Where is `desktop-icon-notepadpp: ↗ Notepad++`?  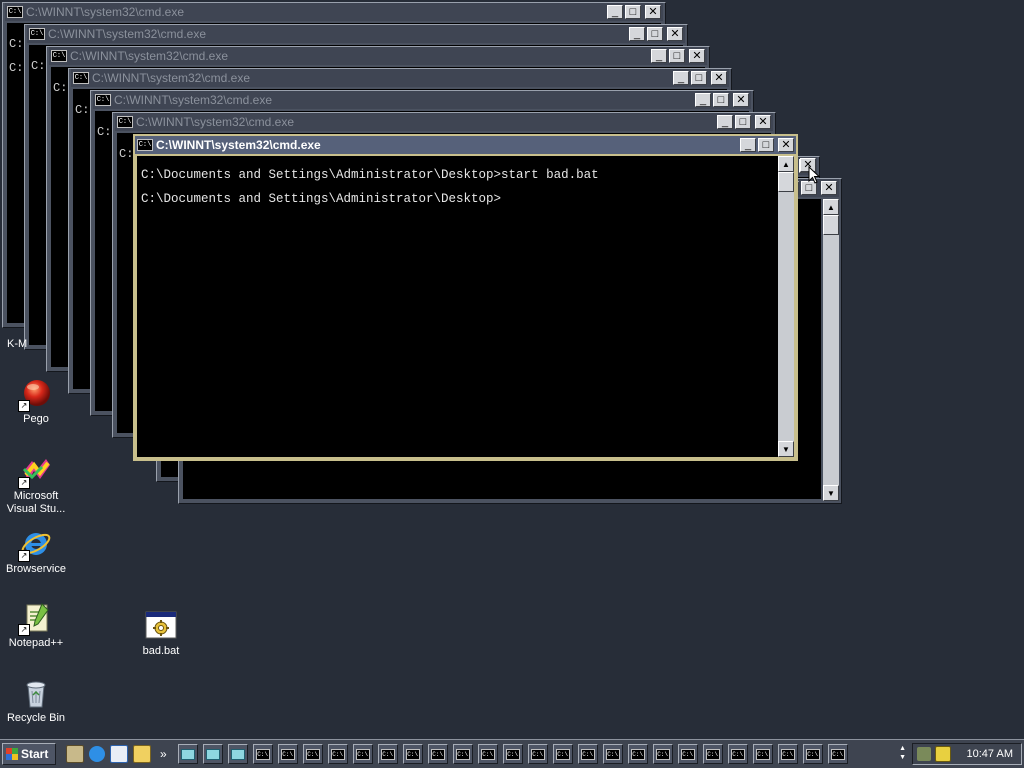 desktop-icon-notepadpp: ↗ Notepad++ is located at coordinates (36, 626).